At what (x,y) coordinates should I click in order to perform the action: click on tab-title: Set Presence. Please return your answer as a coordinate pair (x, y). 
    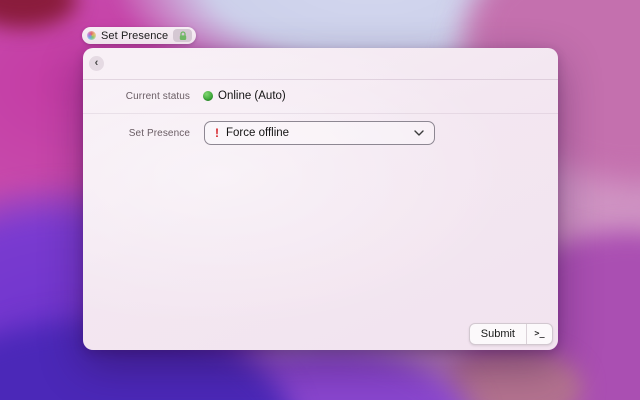
    Looking at the image, I should click on (135, 35).